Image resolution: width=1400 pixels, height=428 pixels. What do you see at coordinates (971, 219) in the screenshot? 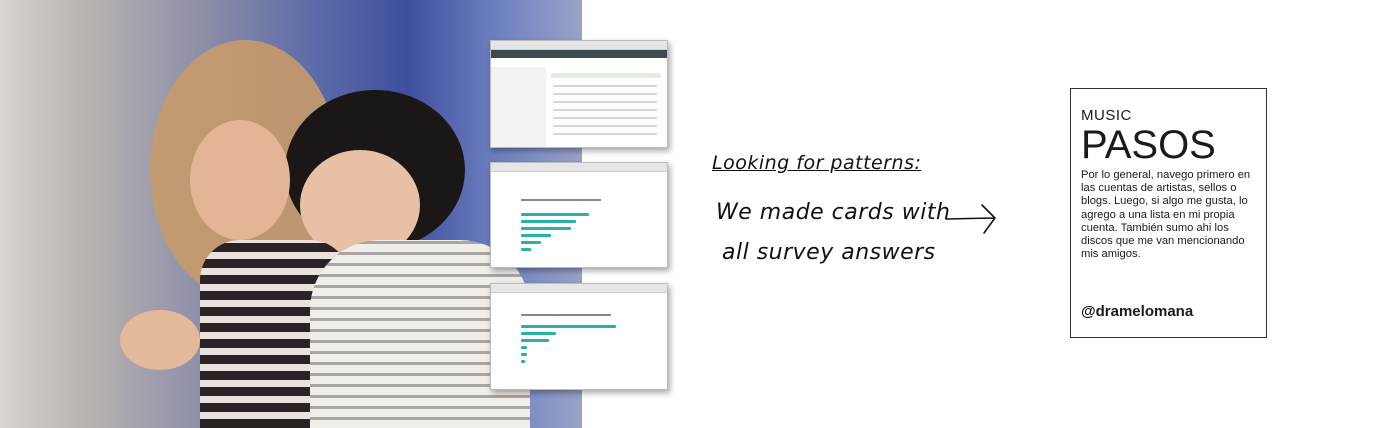
I see `arrow-right-icon` at bounding box center [971, 219].